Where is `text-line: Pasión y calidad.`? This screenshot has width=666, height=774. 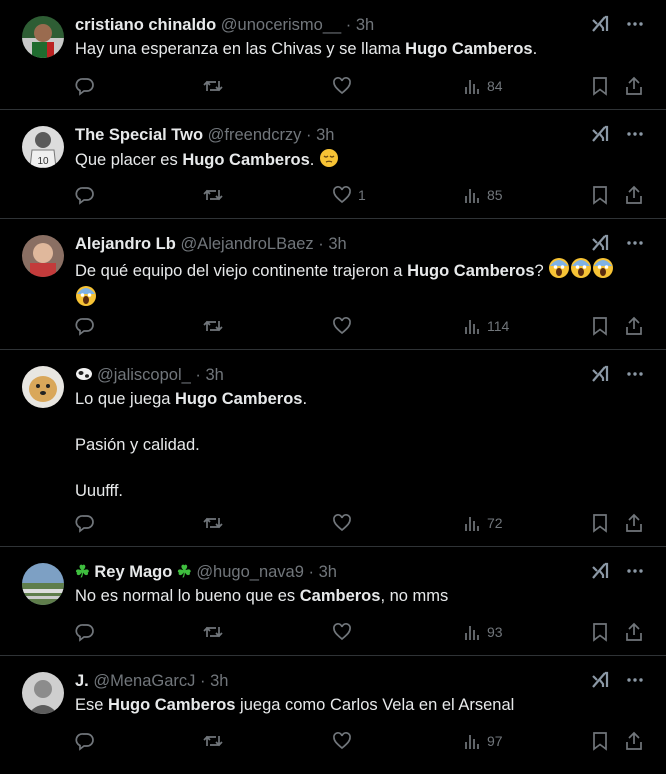 text-line: Pasión y calidad. is located at coordinates (137, 445).